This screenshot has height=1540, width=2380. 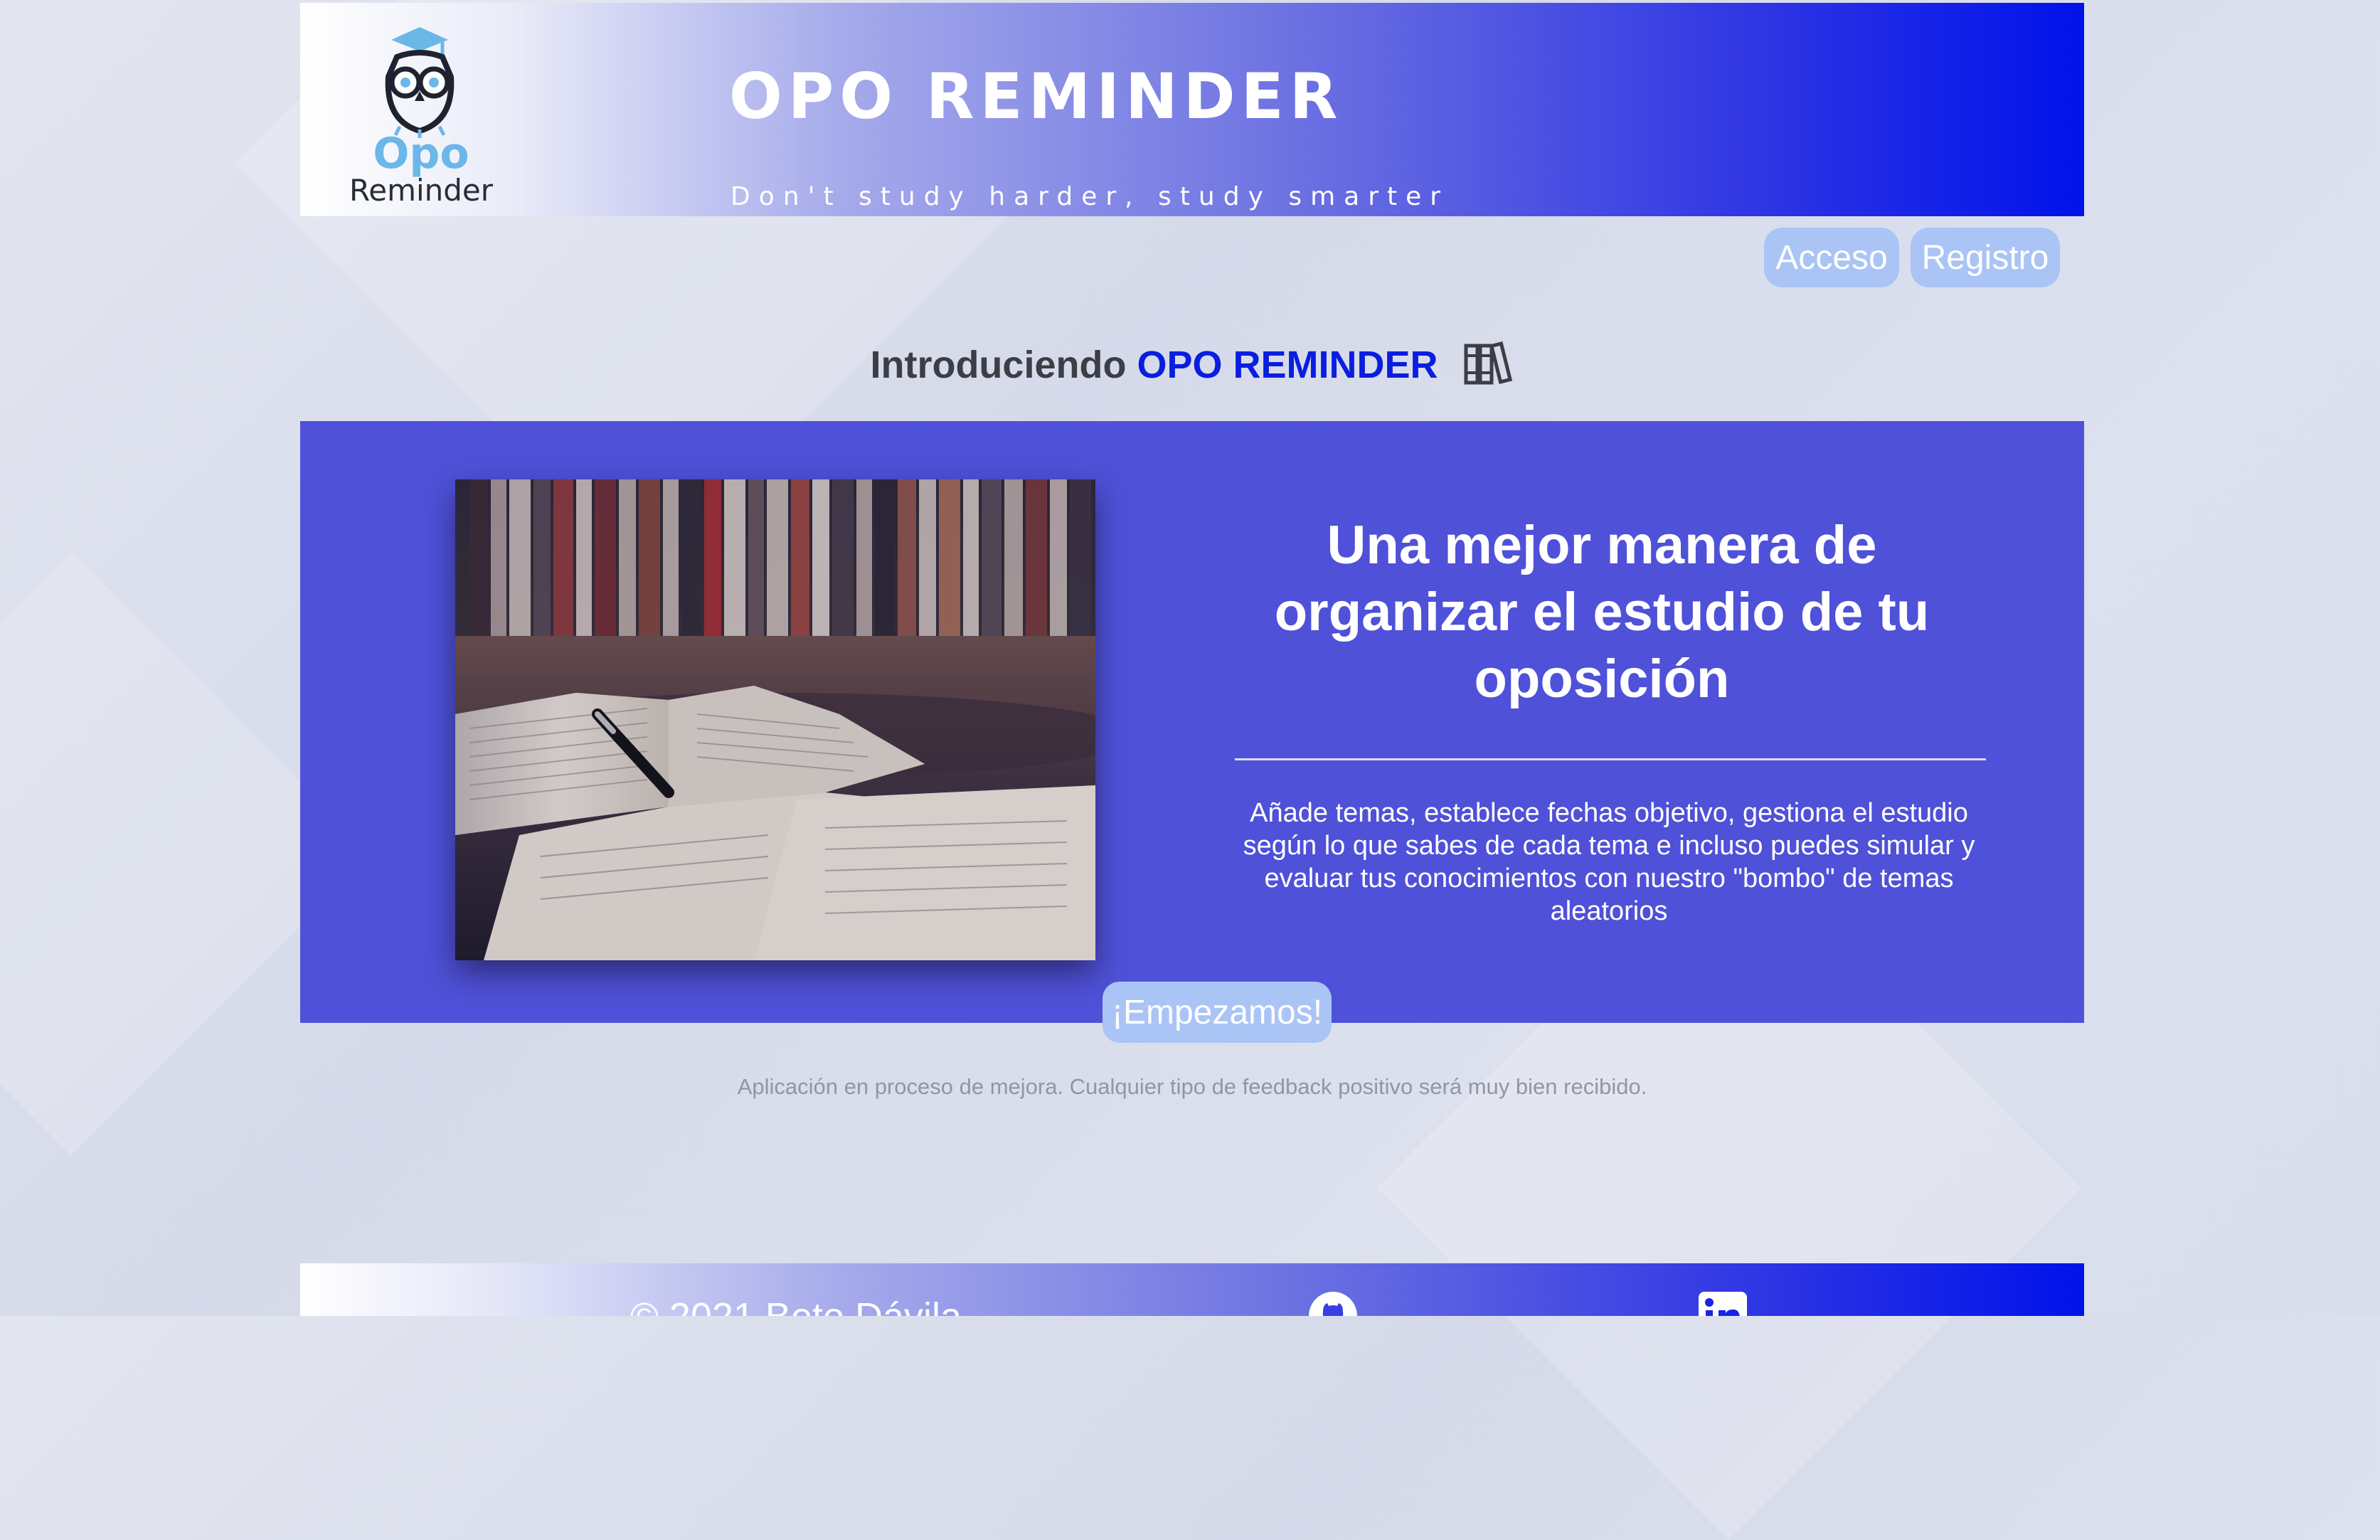 What do you see at coordinates (1333, 1303) in the screenshot?
I see `github-icon` at bounding box center [1333, 1303].